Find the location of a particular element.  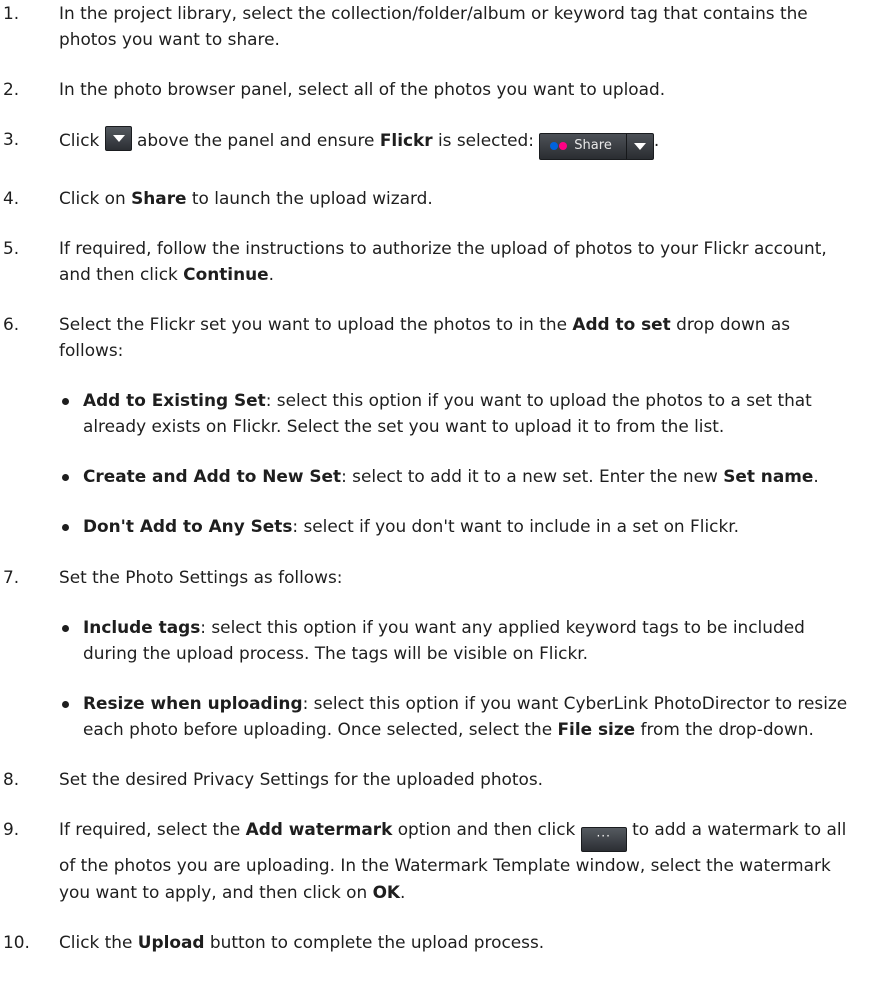

step-text-bold: Add to set is located at coordinates (621, 323).